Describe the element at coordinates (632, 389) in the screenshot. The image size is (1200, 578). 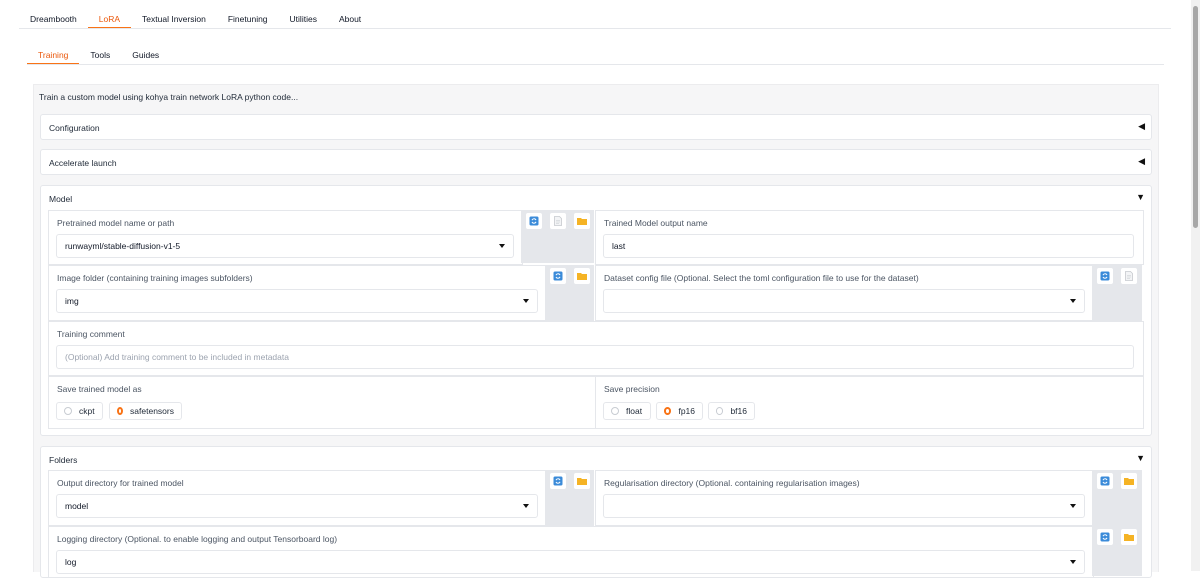
I see `save-precision-label: Save precision` at that location.